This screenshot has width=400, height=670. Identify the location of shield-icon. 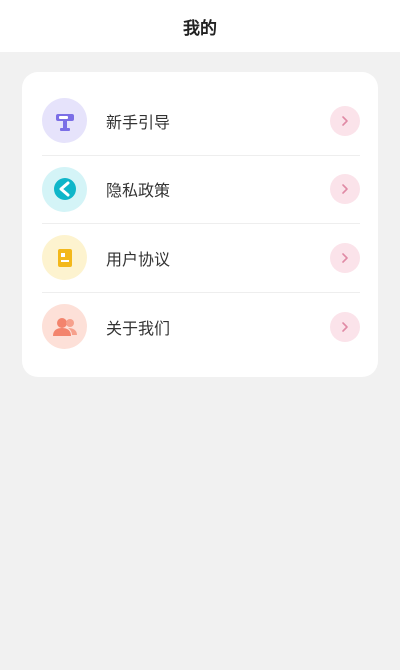
(64, 189).